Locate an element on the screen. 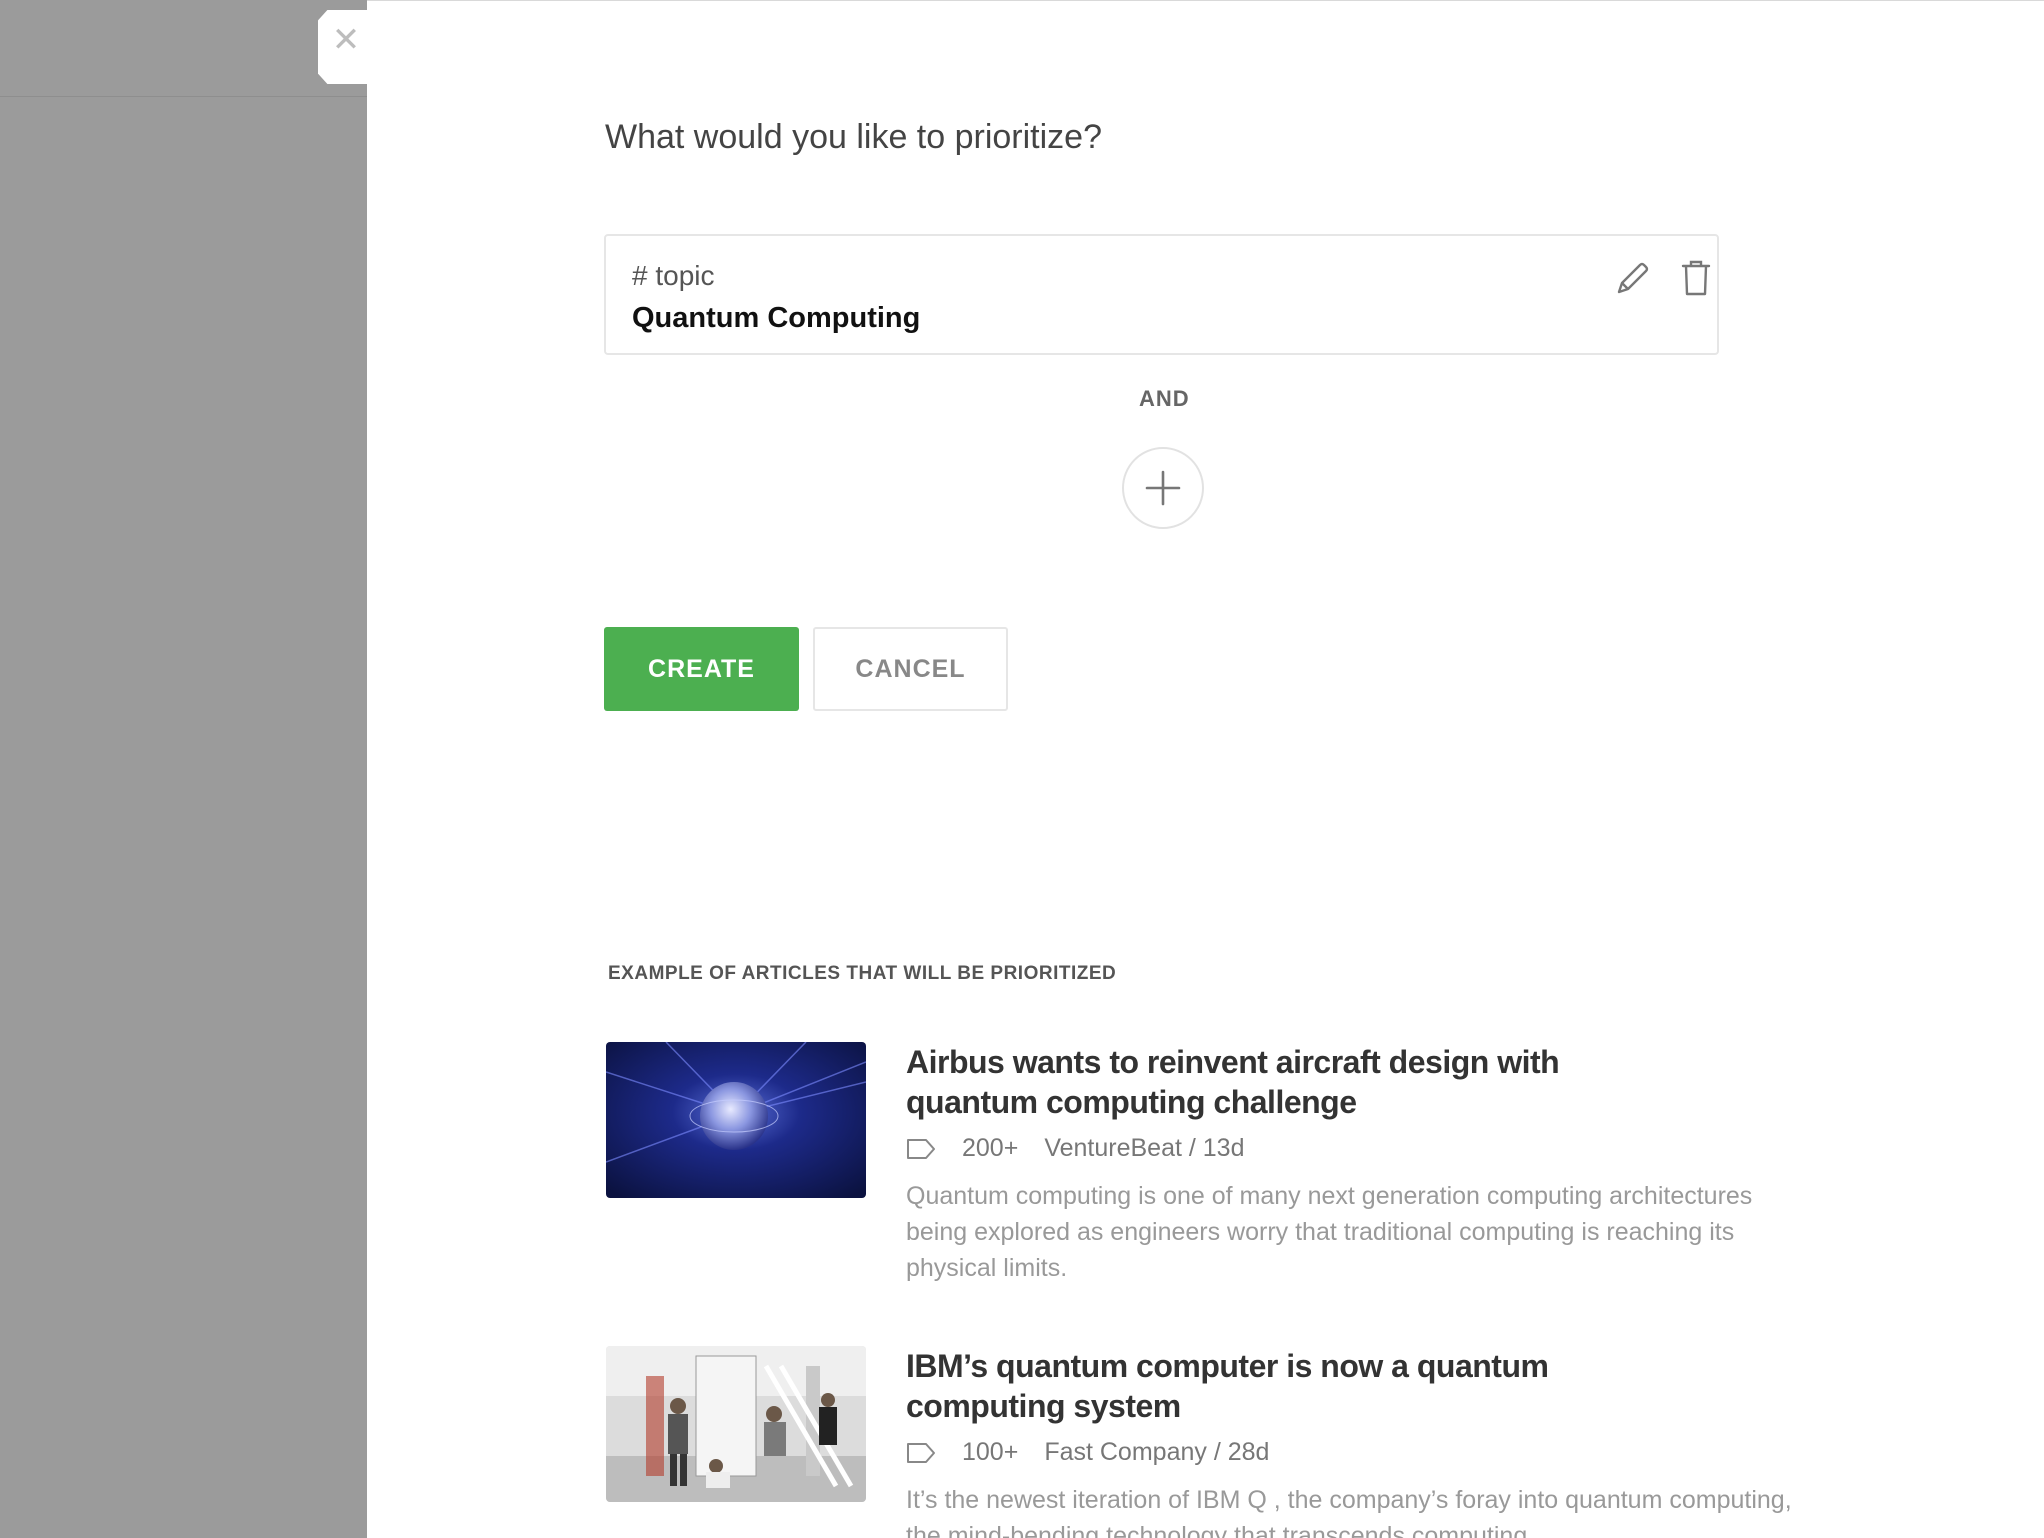 The image size is (2044, 1538). article-engagement-count: 200+ is located at coordinates (990, 1148).